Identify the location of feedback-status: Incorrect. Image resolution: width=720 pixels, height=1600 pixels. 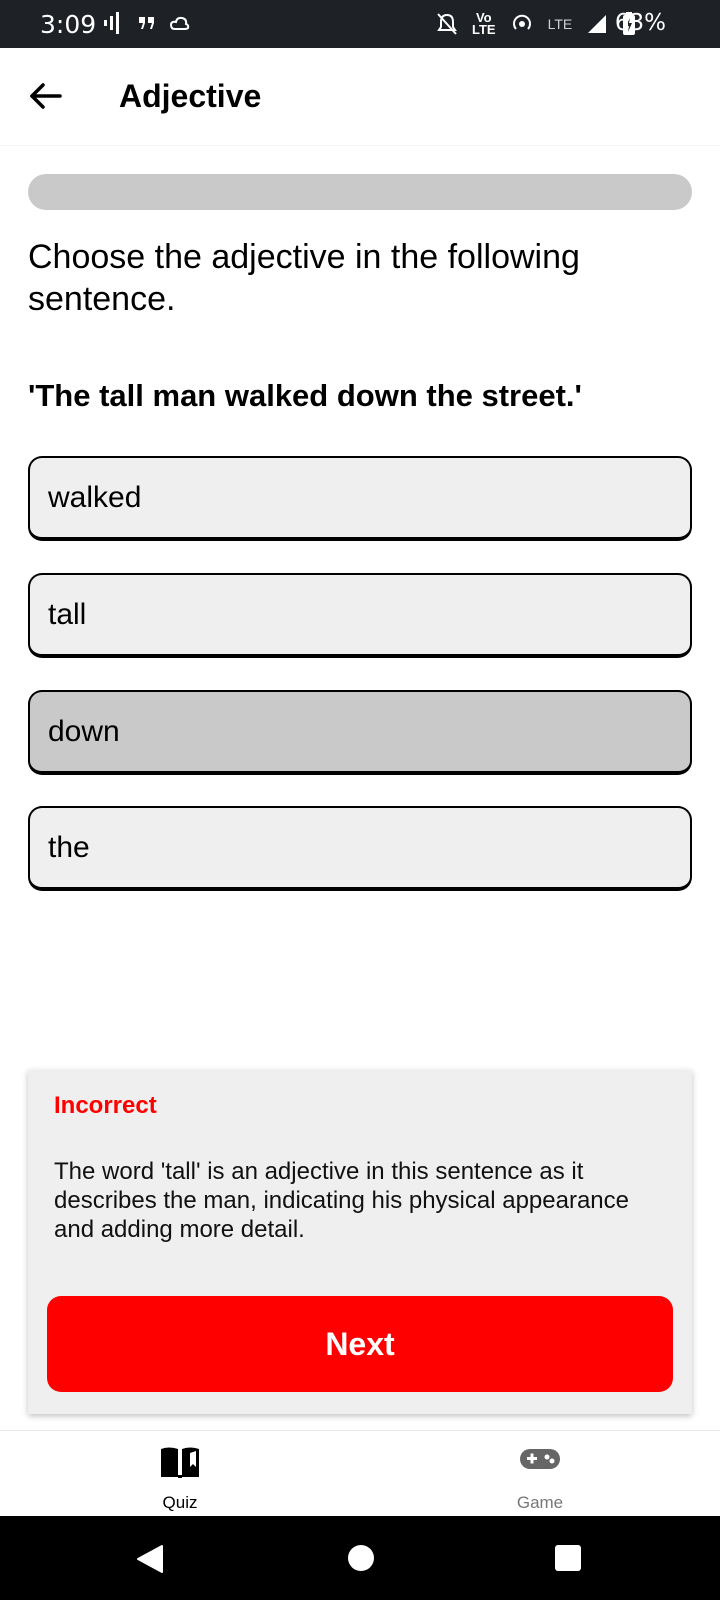
(105, 1105).